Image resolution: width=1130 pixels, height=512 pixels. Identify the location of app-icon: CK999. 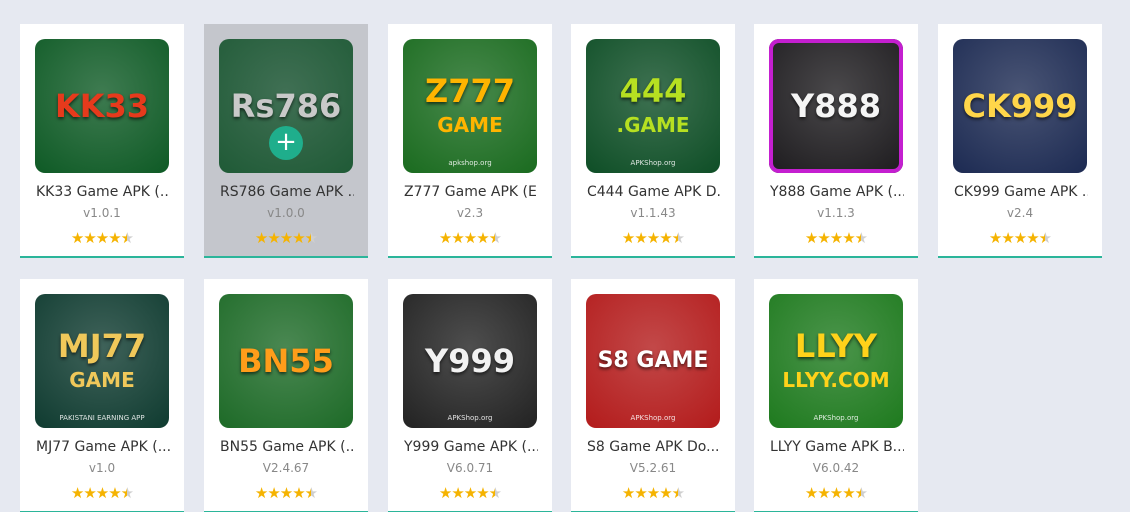
(1020, 106).